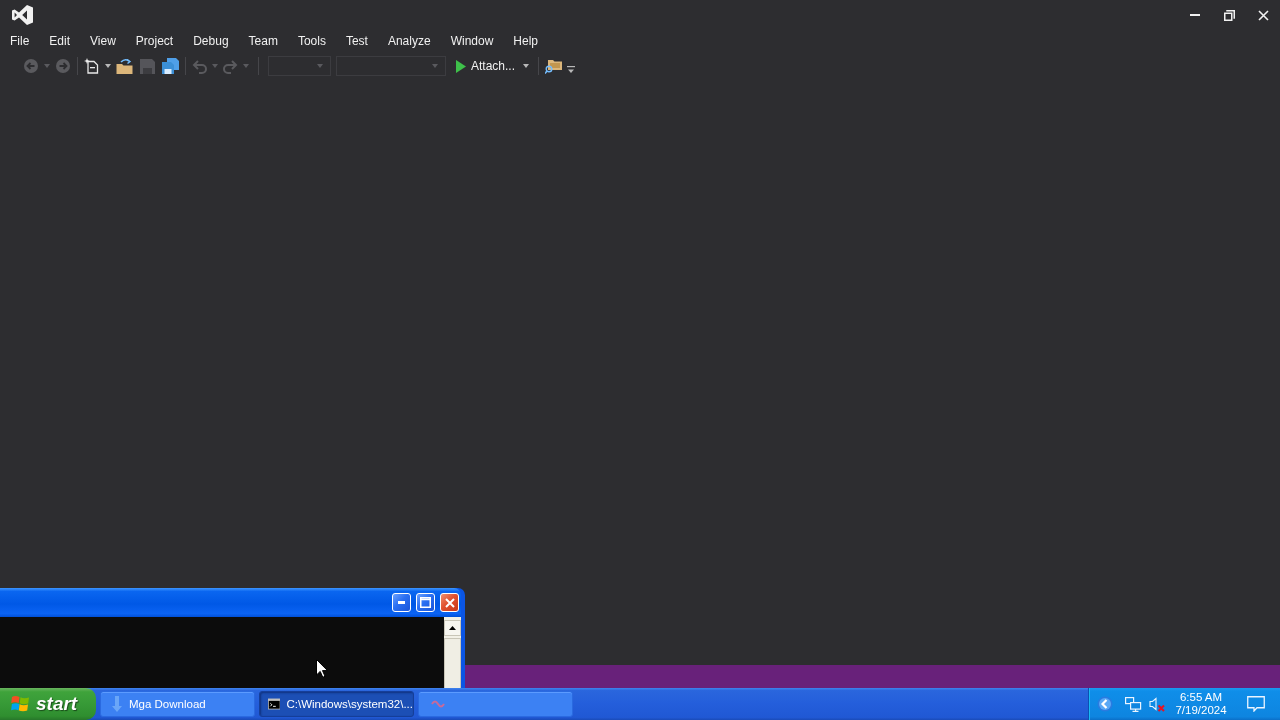  What do you see at coordinates (472, 41) in the screenshot?
I see `menu-item: Window` at bounding box center [472, 41].